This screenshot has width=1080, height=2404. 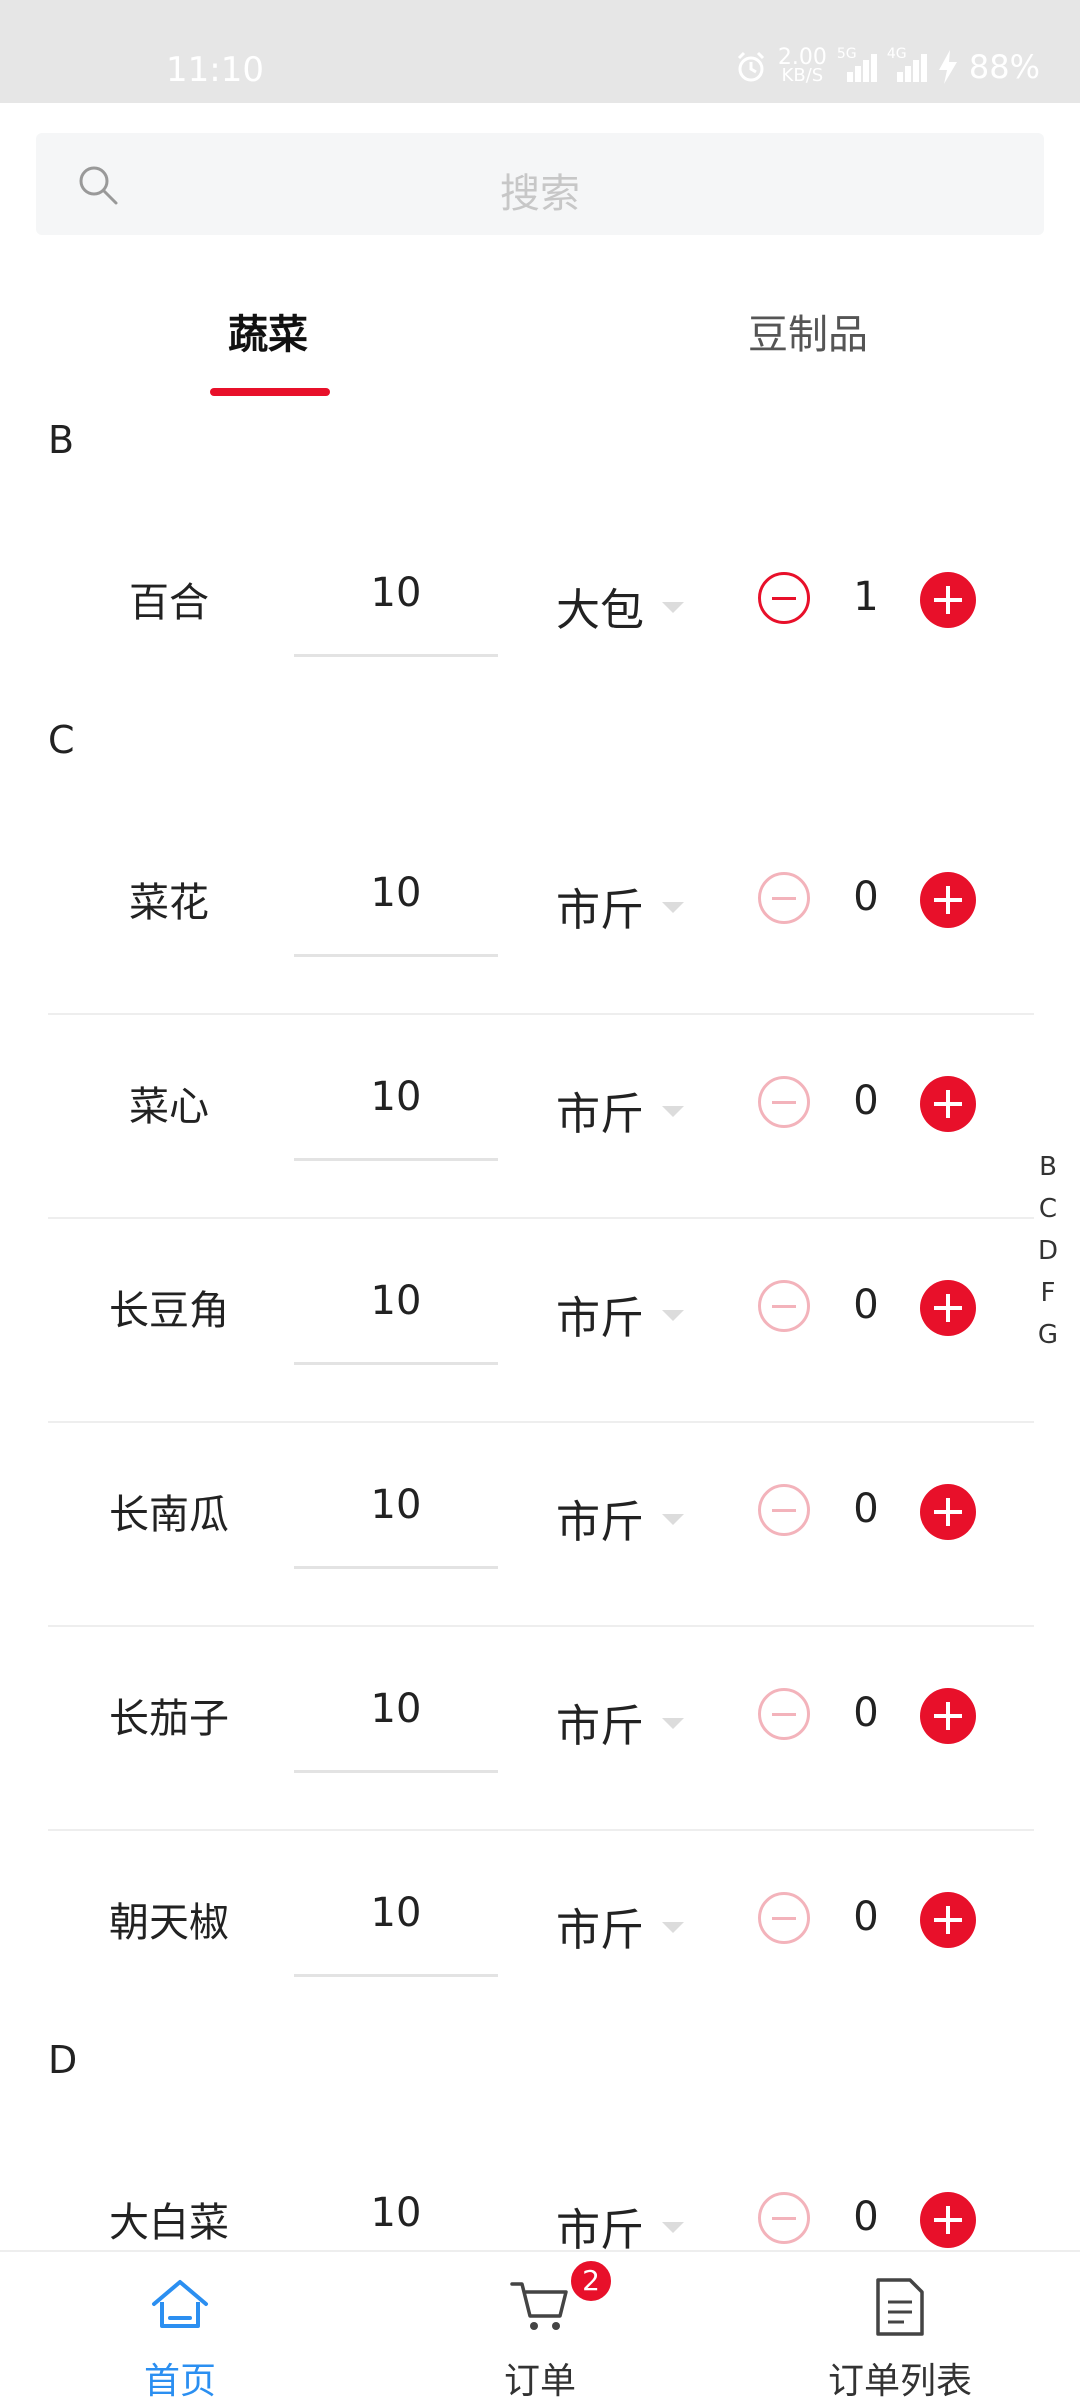 What do you see at coordinates (857, 64) in the screenshot?
I see `signal-5g-icon: 5G` at bounding box center [857, 64].